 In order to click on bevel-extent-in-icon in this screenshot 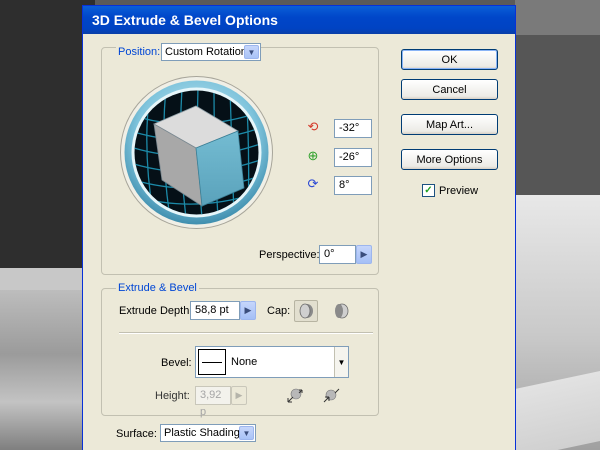, I will do `click(331, 395)`.